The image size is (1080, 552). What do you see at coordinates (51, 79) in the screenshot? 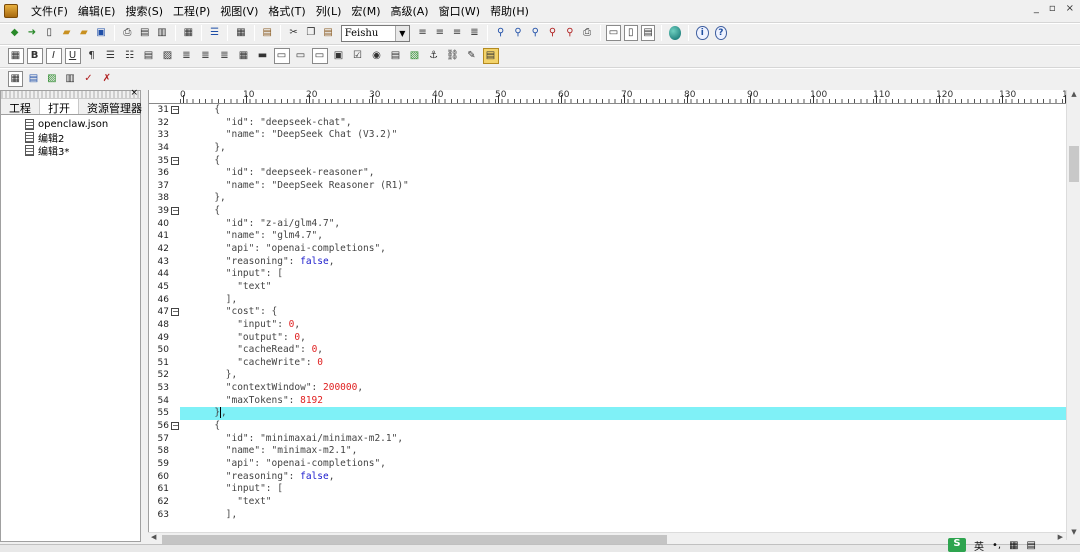
I see `export-icon: ▨` at bounding box center [51, 79].